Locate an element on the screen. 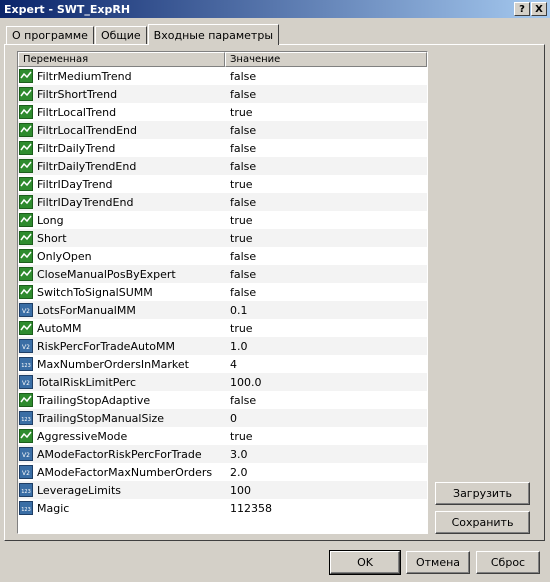  table-row: 123 TrailingStopManualSize 0 is located at coordinates (222, 418).